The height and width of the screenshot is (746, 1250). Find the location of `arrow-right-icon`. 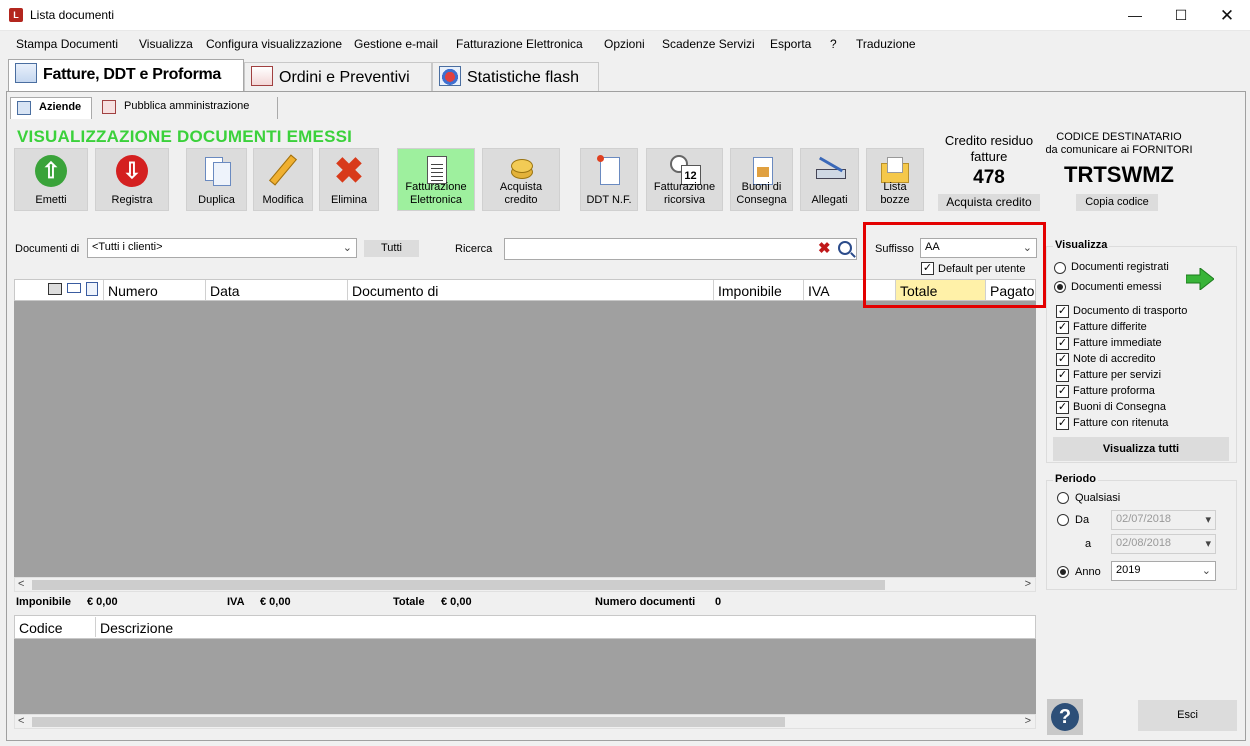

arrow-right-icon is located at coordinates (1200, 279).